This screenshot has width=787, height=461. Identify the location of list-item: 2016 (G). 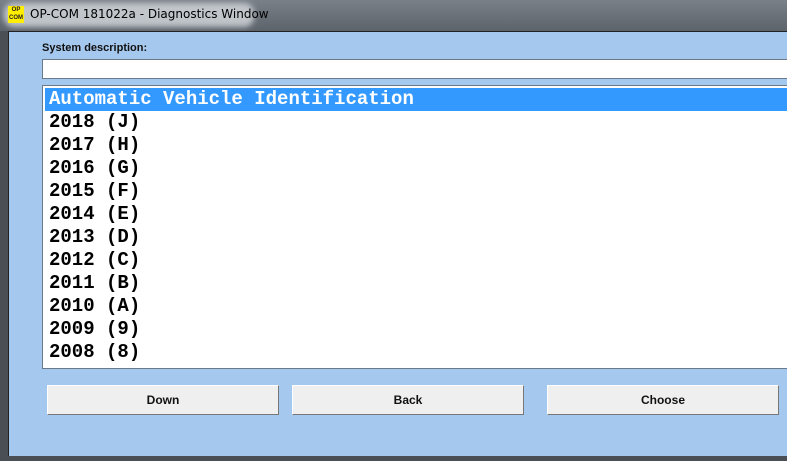
(416, 168).